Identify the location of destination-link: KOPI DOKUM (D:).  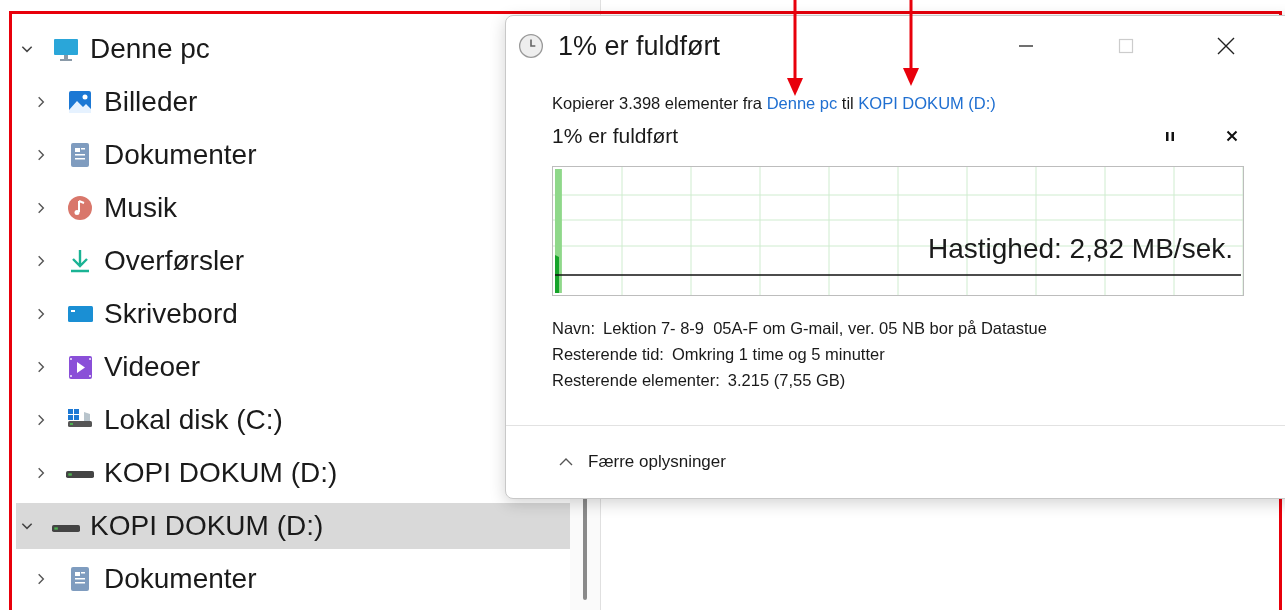
(927, 103).